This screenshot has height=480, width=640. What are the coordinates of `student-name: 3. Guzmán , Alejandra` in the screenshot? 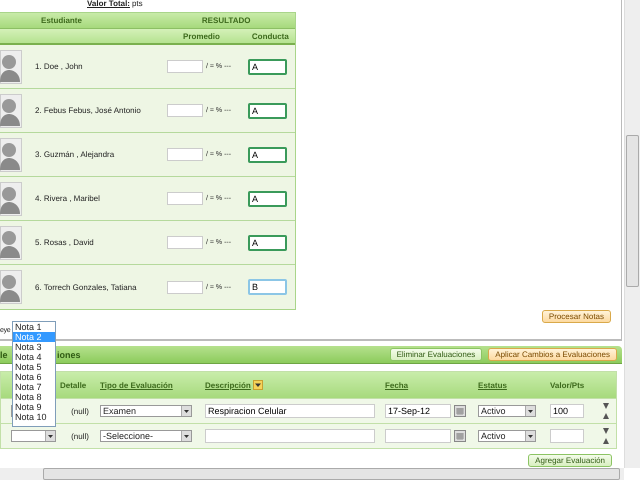 It's located at (75, 154).